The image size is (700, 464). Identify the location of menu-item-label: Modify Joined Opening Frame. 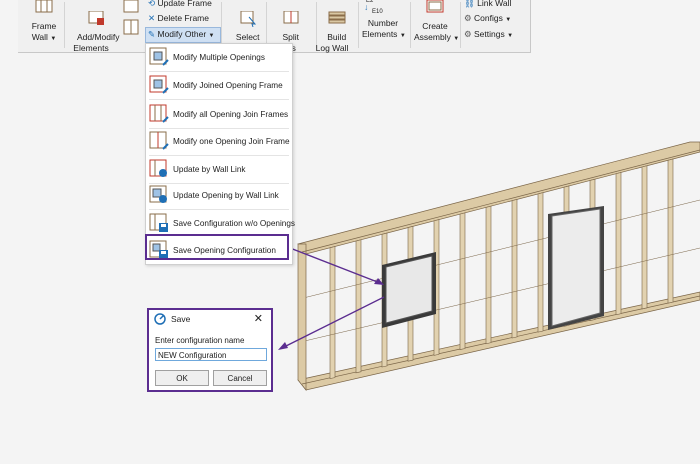
(228, 85).